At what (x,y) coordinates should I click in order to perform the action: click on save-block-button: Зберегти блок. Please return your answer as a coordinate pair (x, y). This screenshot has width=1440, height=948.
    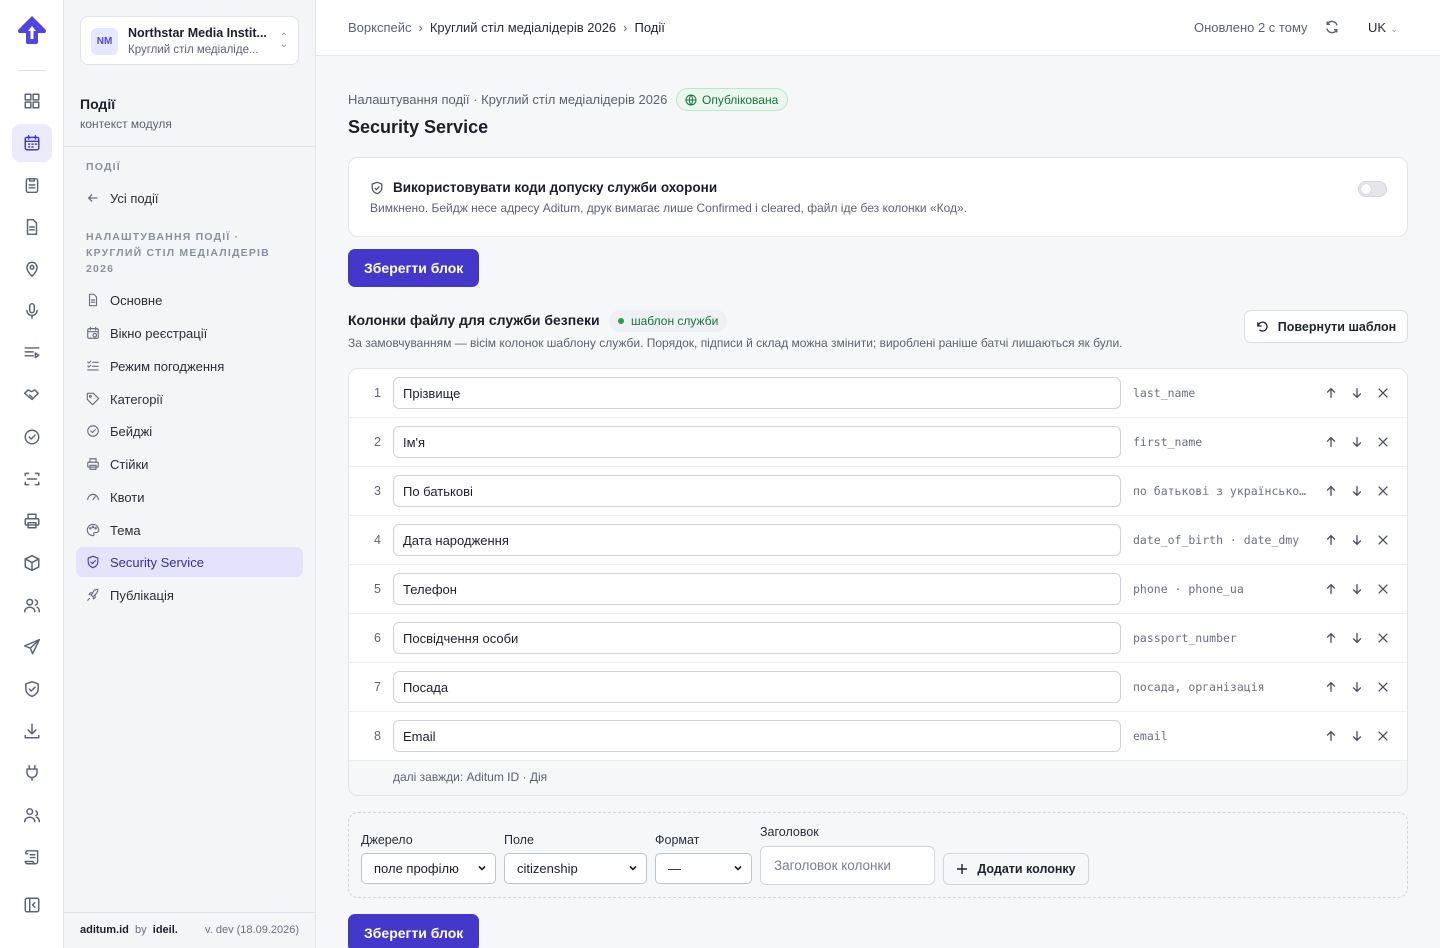
    Looking at the image, I should click on (414, 268).